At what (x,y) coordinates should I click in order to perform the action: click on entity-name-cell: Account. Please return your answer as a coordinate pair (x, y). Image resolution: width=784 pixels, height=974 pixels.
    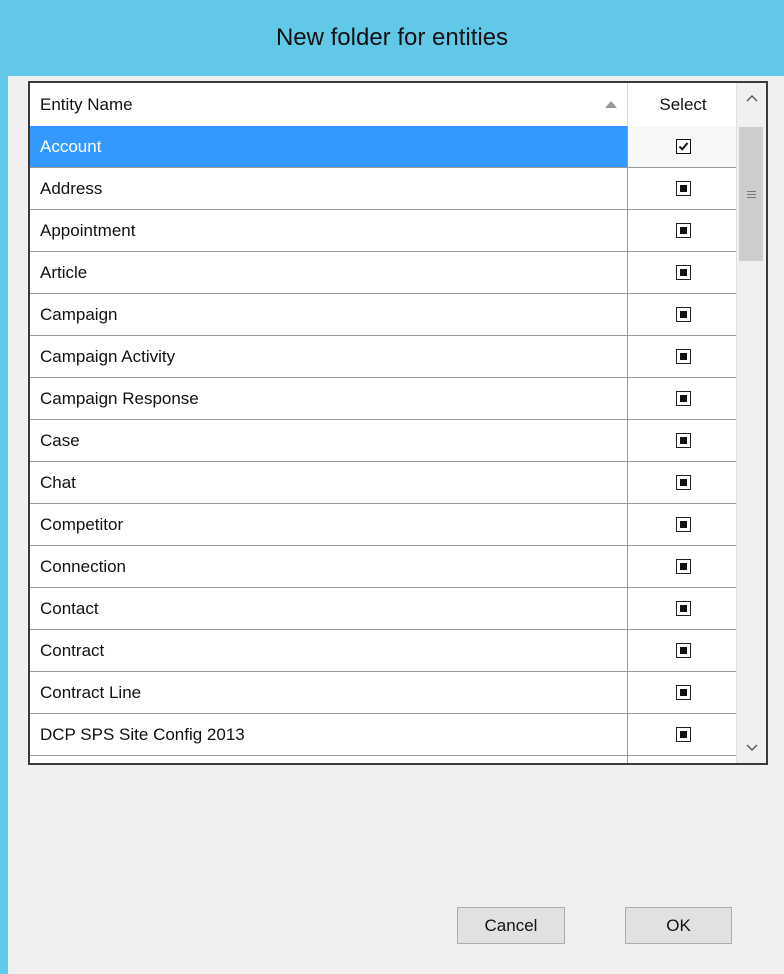
    Looking at the image, I should click on (329, 146).